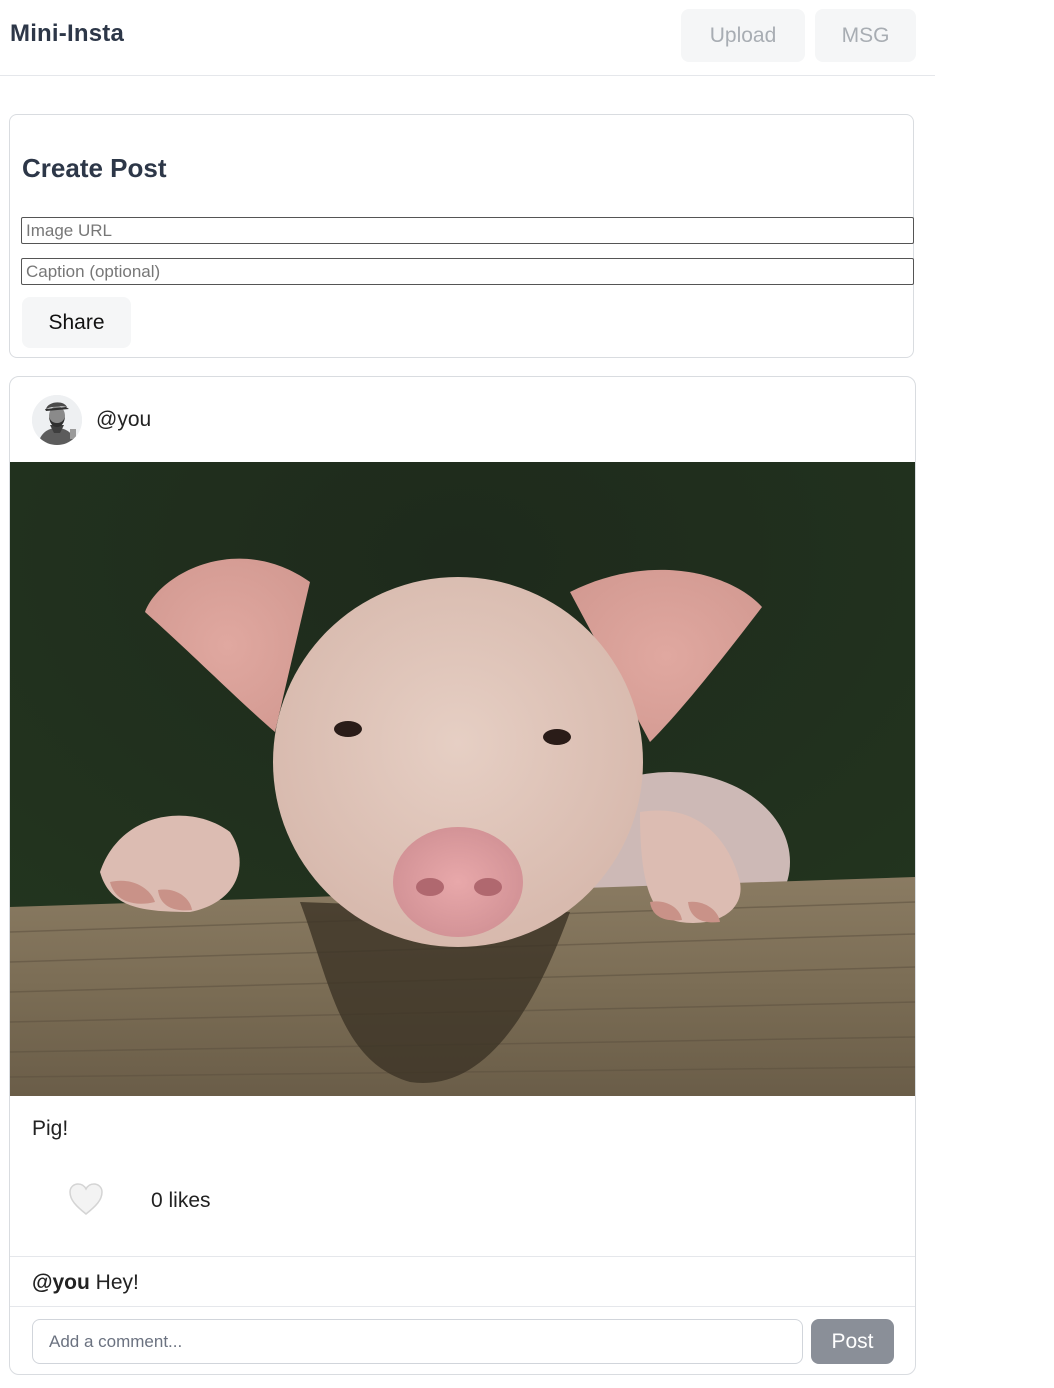  I want to click on comment-author: @you, so click(61, 1282).